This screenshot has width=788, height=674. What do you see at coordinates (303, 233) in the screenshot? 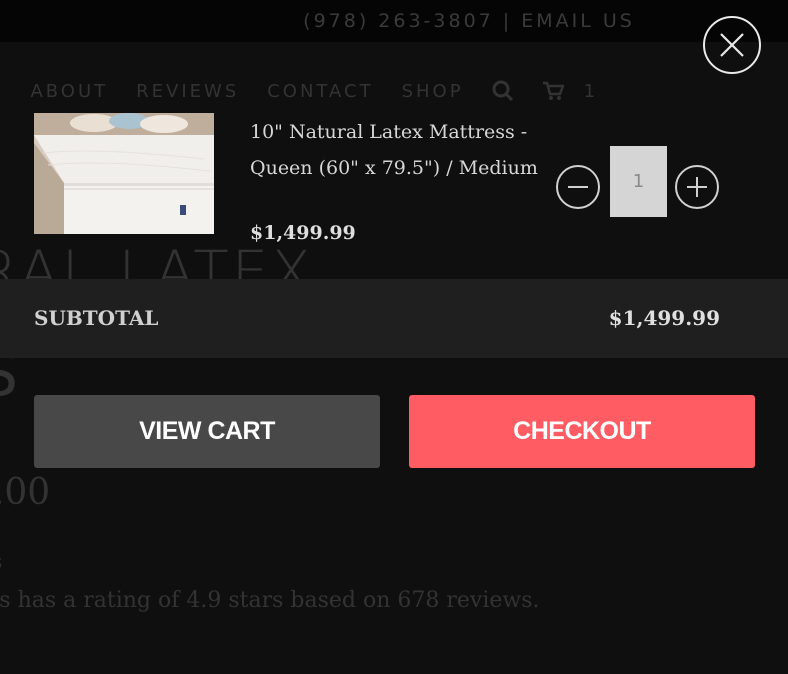
I see `cart-item-price: $1,499.99` at bounding box center [303, 233].